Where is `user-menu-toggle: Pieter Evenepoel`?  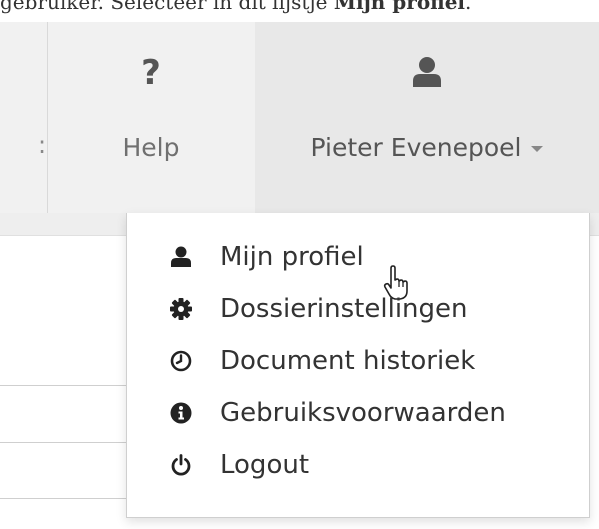
user-menu-toggle: Pieter Evenepoel is located at coordinates (427, 147).